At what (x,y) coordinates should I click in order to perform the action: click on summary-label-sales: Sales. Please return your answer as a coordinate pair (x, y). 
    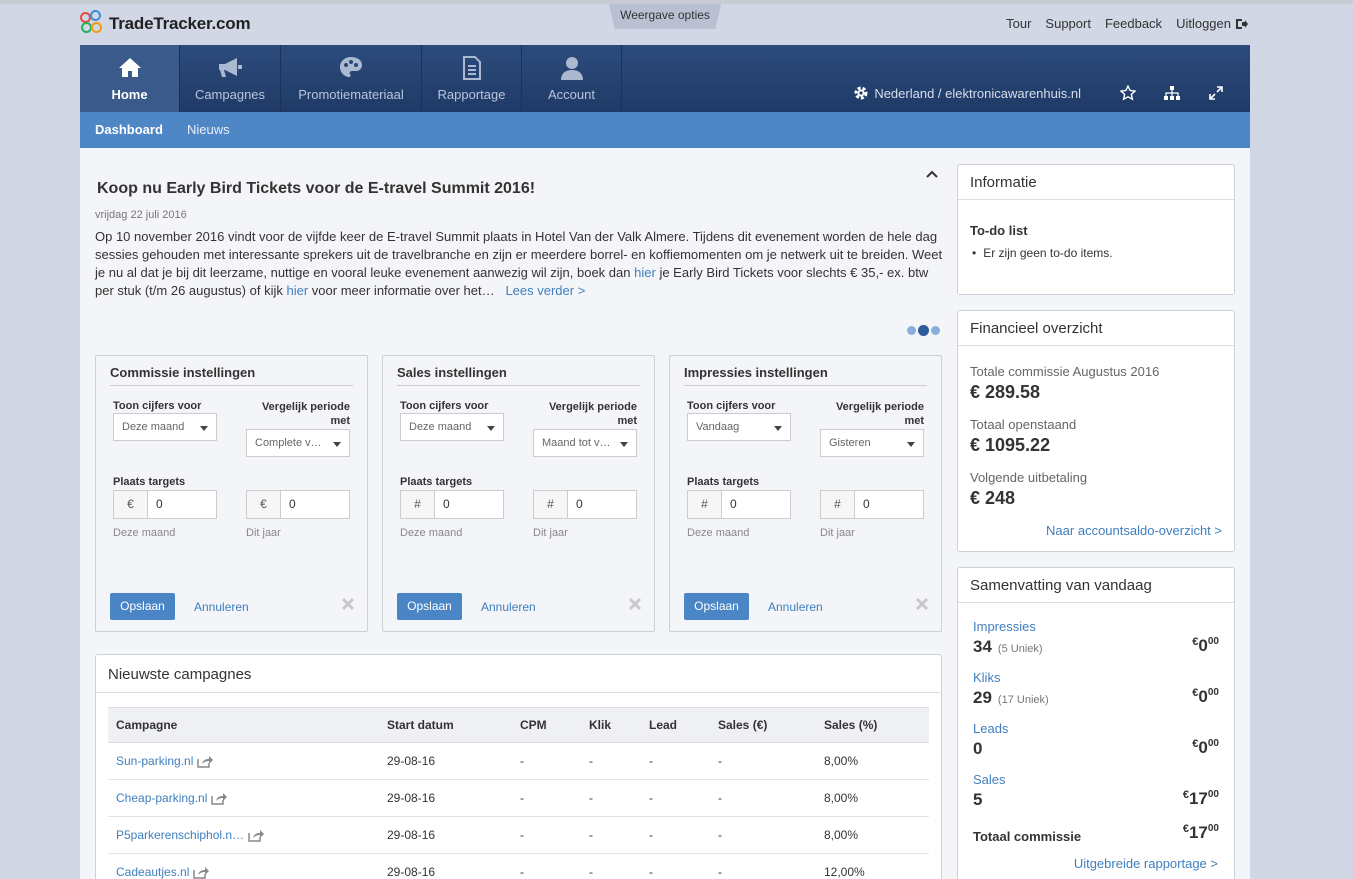
    Looking at the image, I should click on (989, 779).